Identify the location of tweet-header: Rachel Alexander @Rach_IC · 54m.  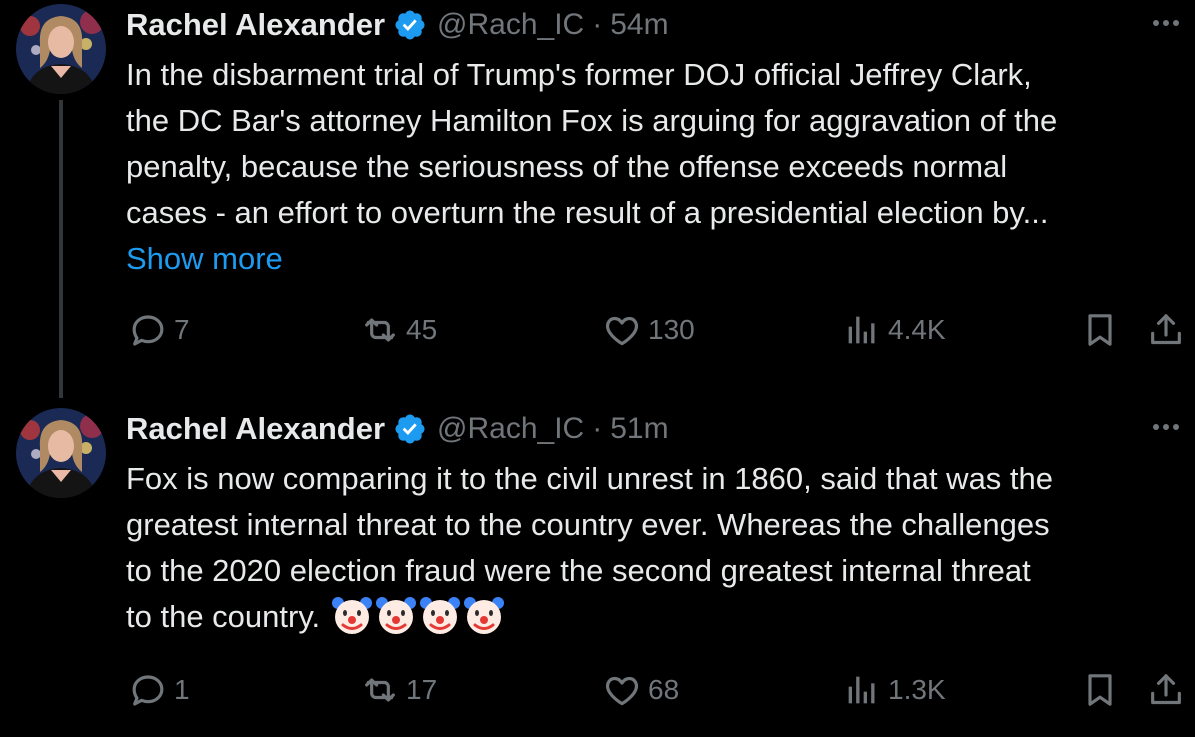
(397, 25).